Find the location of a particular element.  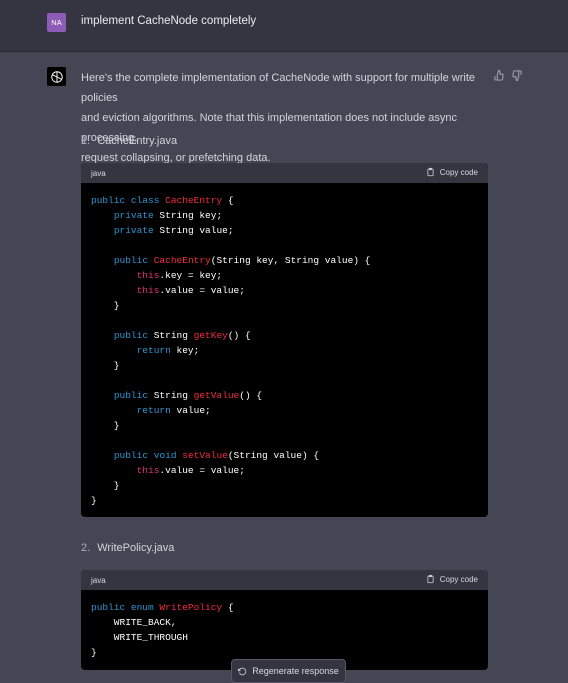

code-line: WRITE_THROUGH is located at coordinates (139, 637).